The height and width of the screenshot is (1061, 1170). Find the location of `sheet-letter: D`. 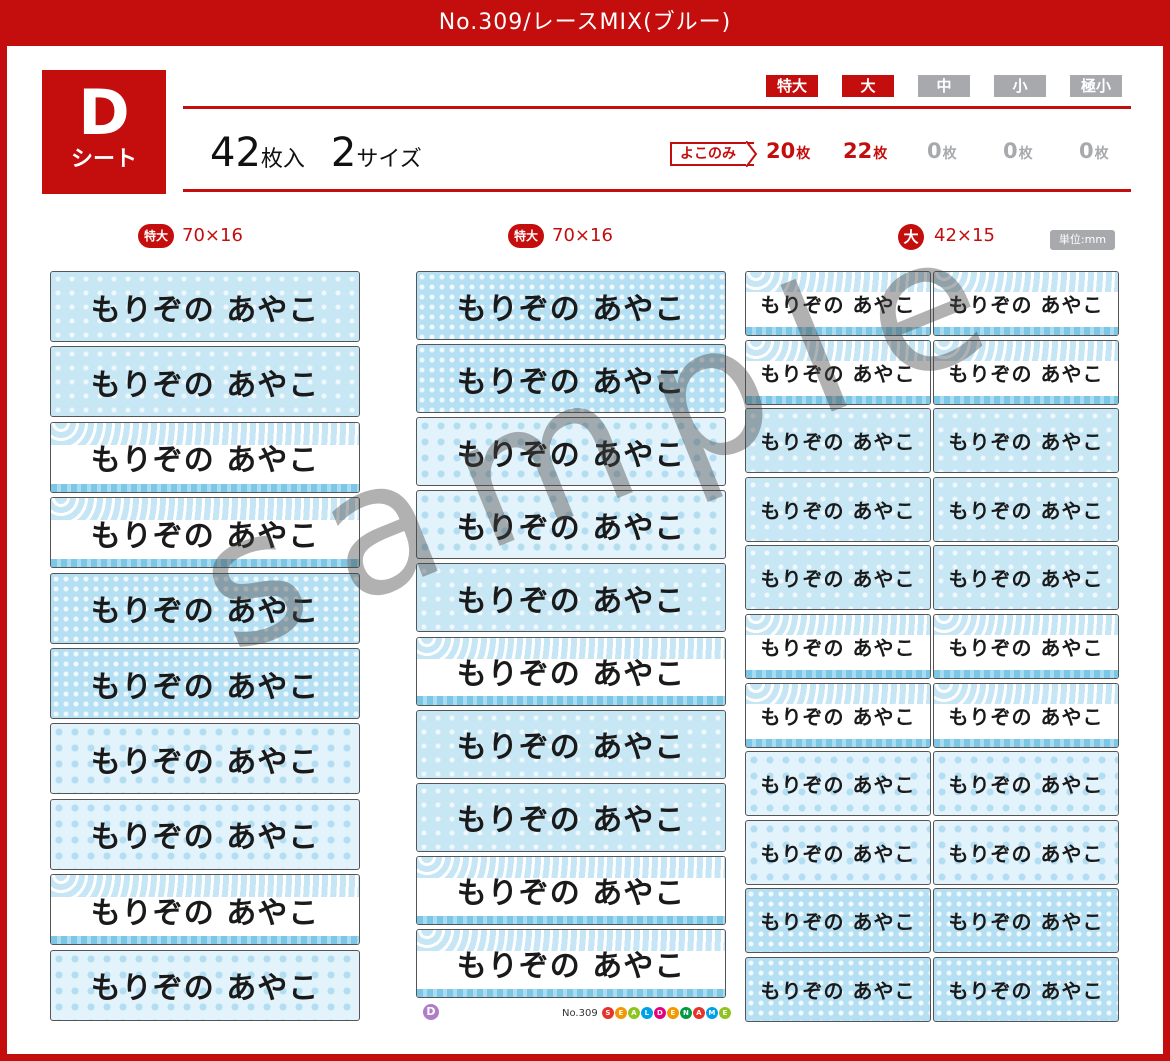

sheet-letter: D is located at coordinates (104, 112).